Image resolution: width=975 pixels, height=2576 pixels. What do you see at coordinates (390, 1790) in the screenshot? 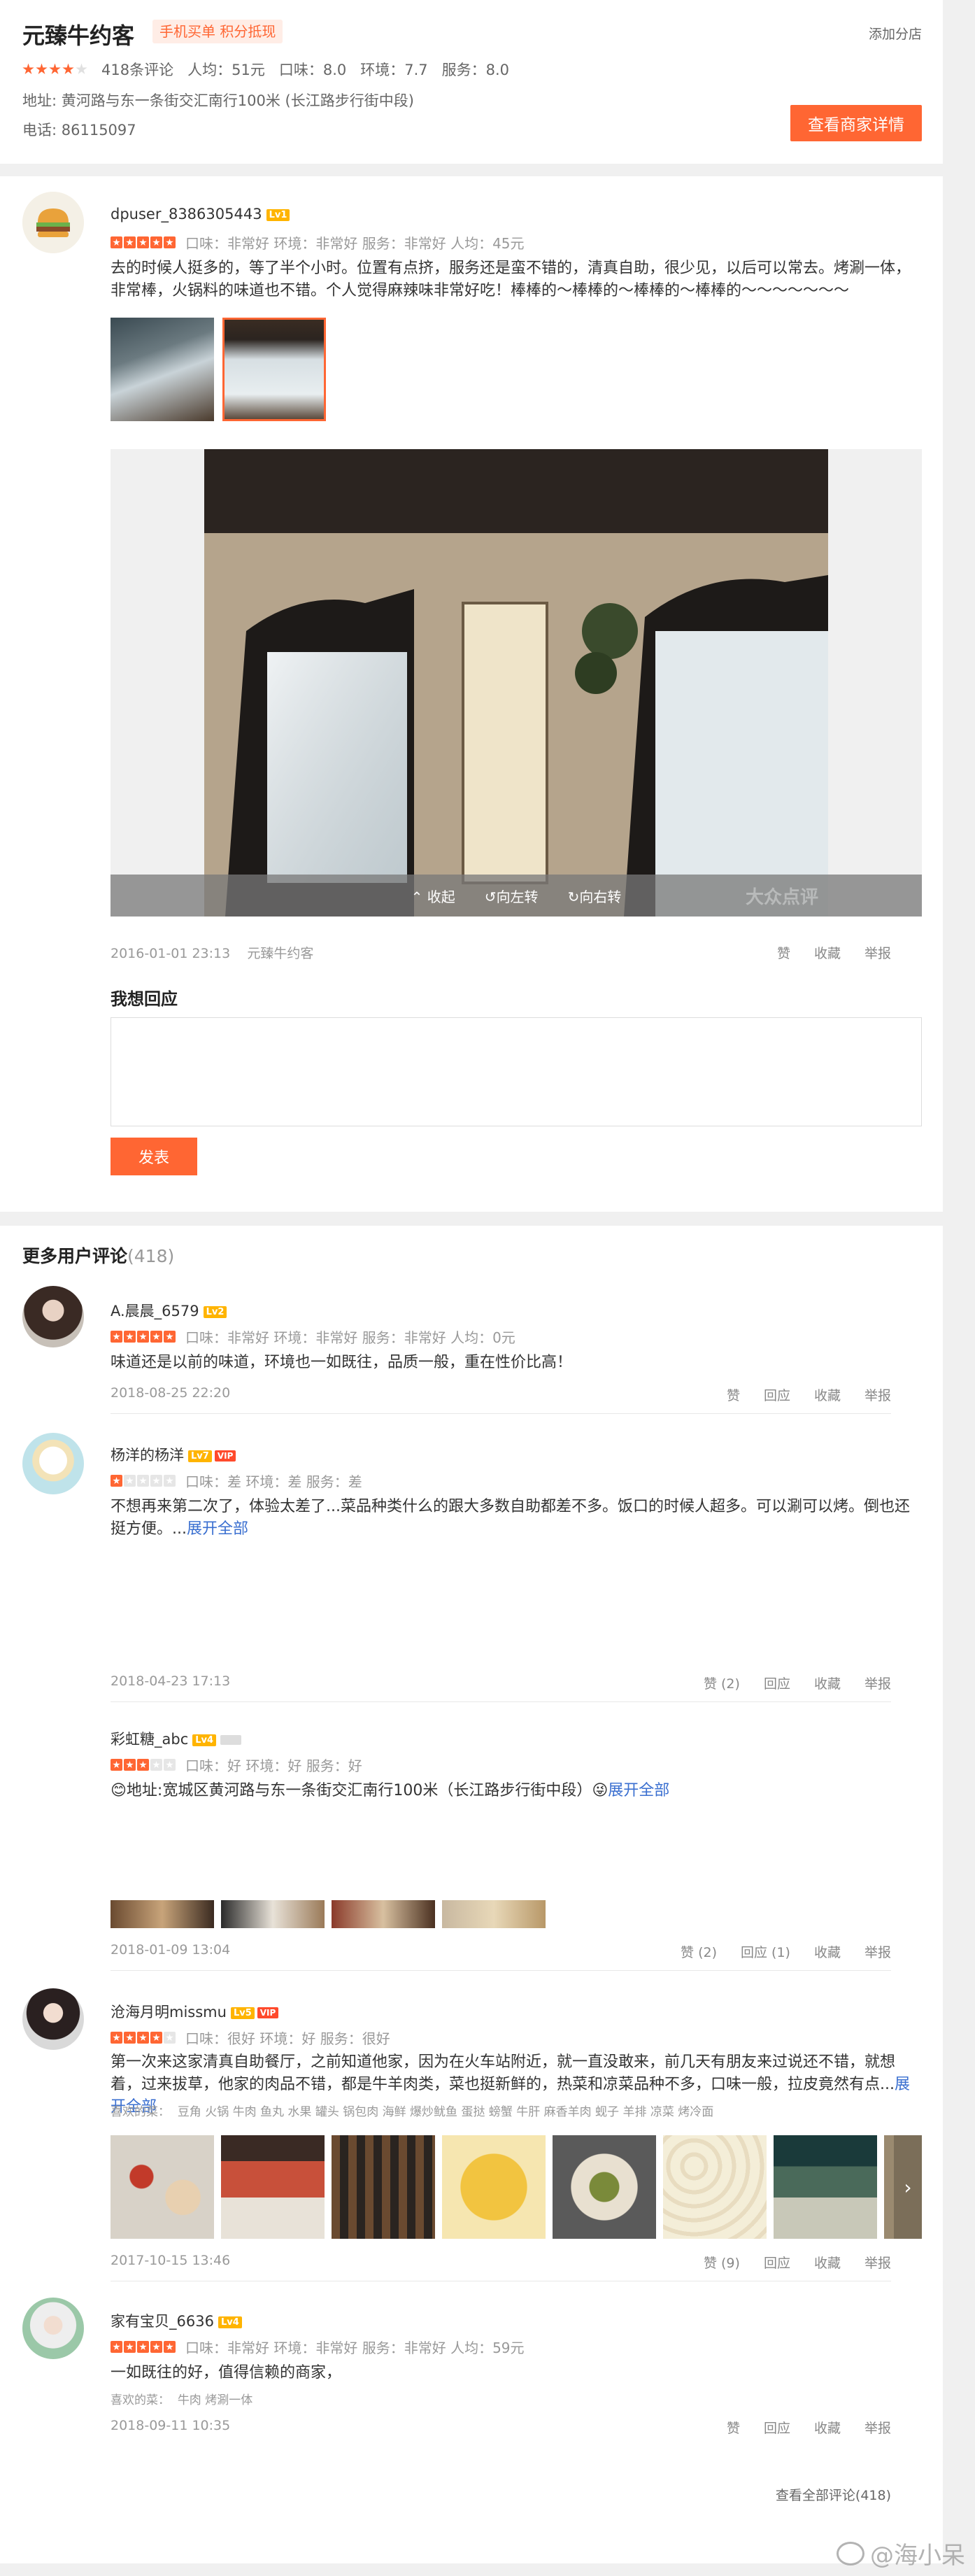
I see `review-text: 😊地址:宽城区黄河路与东一条街交汇南行100米（长江路步行街中段）😜展开全部` at bounding box center [390, 1790].